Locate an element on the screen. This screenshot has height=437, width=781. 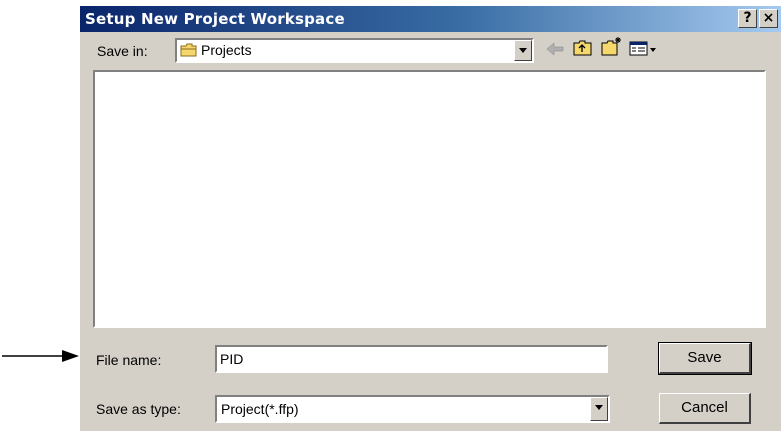
up-one-level-icon is located at coordinates (583, 48).